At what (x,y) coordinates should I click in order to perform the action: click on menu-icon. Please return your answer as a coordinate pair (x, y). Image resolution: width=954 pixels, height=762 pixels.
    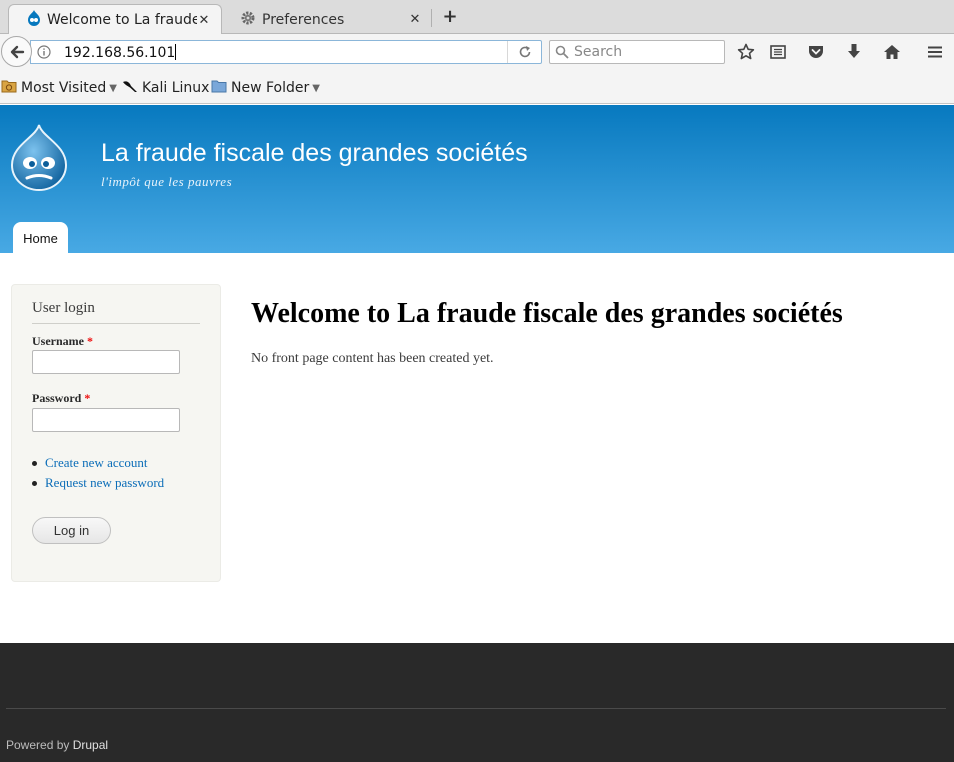
    Looking at the image, I should click on (935, 52).